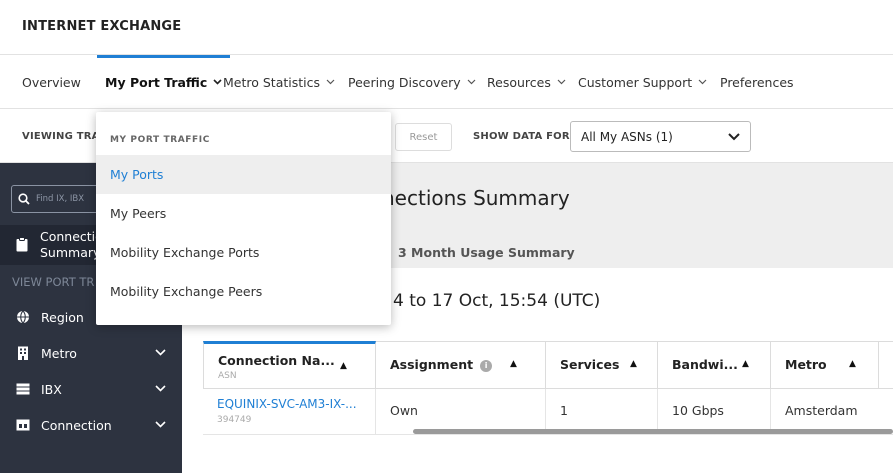 The width and height of the screenshot is (893, 473). Describe the element at coordinates (653, 431) in the screenshot. I see `horizontal-scrollbar` at that location.